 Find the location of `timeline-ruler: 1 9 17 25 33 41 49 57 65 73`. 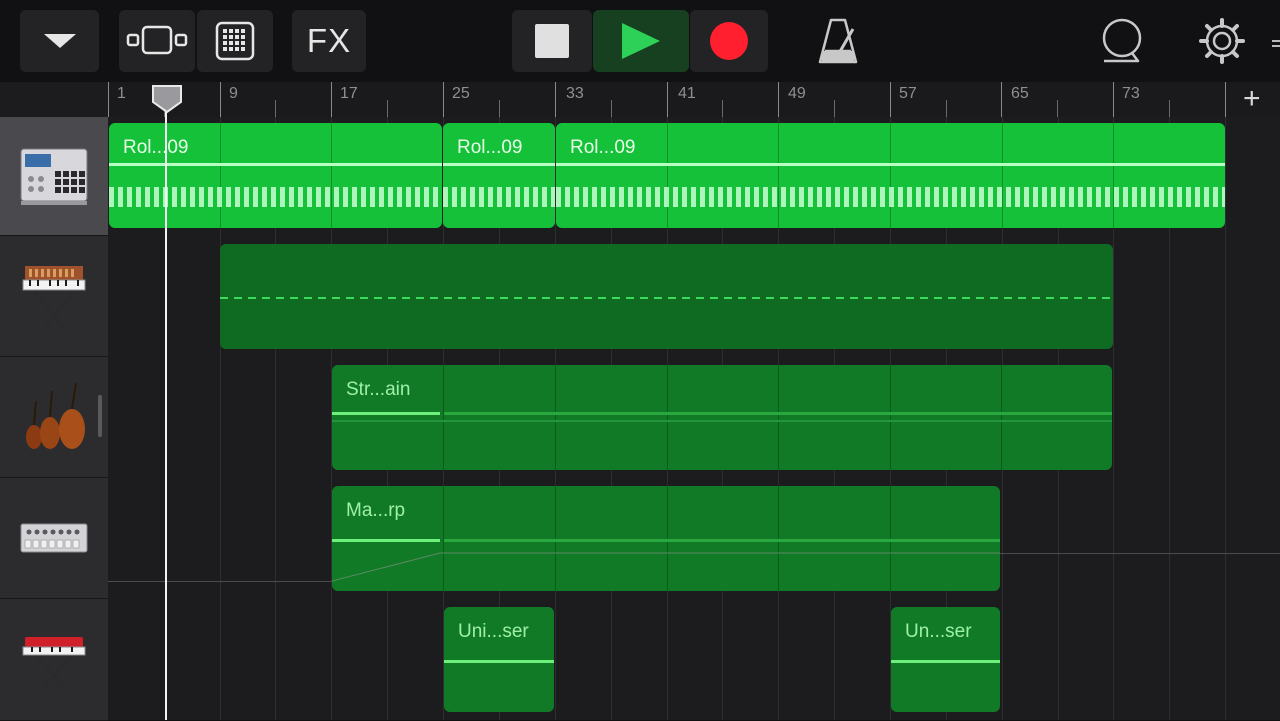

timeline-ruler: 1 9 17 25 33 41 49 57 65 73 is located at coordinates (694, 100).